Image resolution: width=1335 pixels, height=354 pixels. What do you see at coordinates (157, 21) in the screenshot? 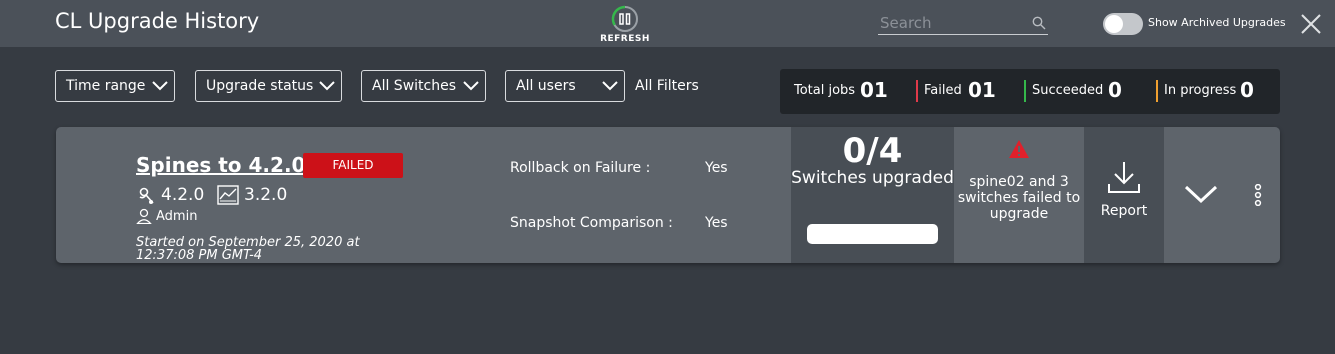
I see `page-title: CL Upgrade History` at bounding box center [157, 21].